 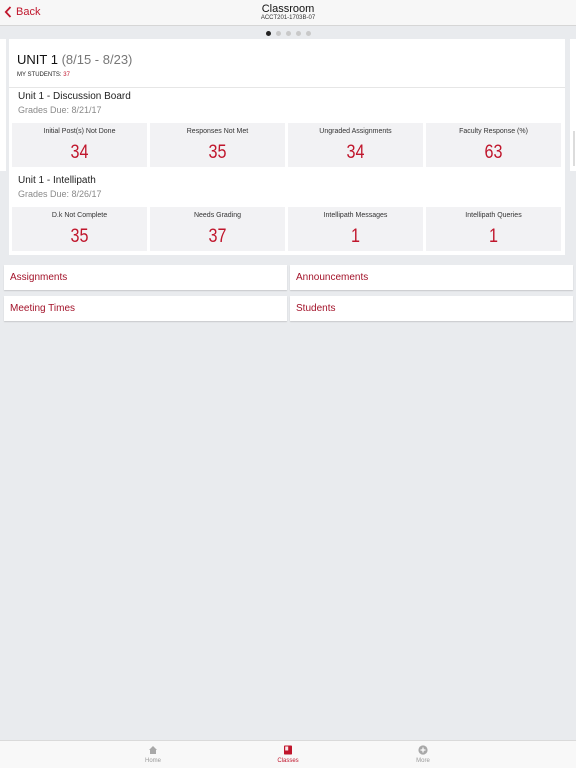 What do you see at coordinates (39, 75) in the screenshot?
I see `my-students-label: MY STUDENTS:` at bounding box center [39, 75].